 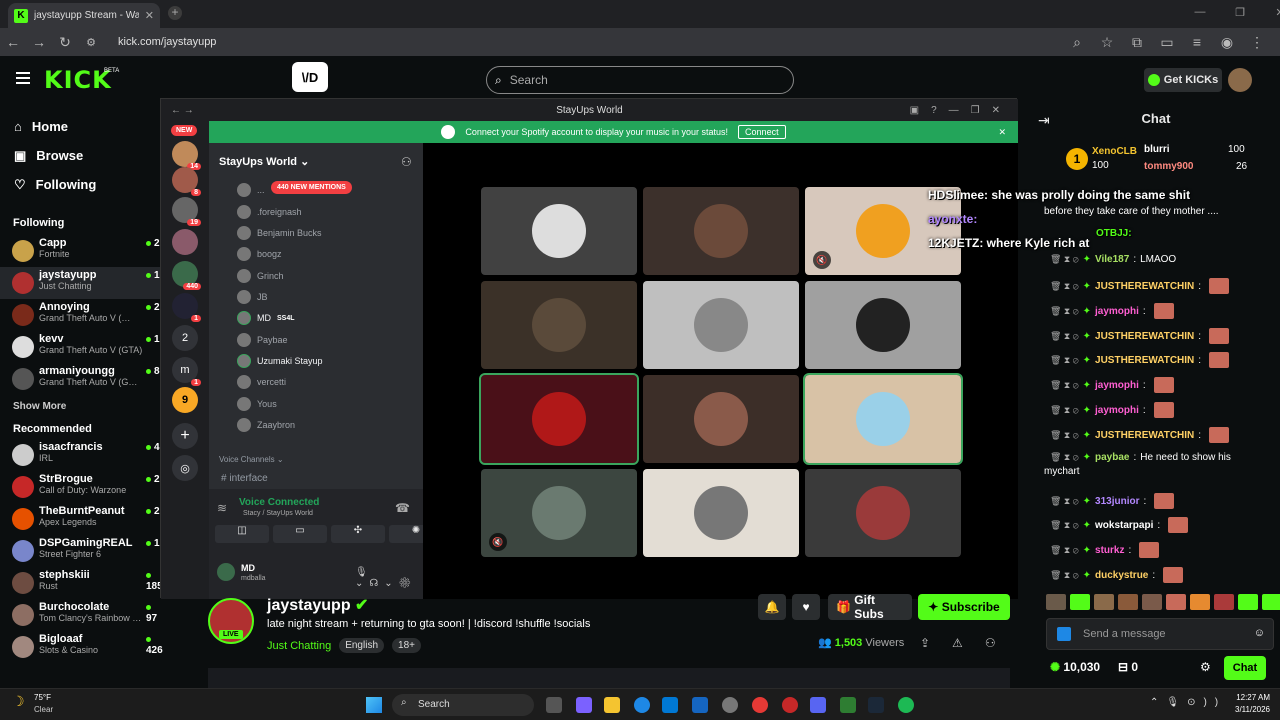 I want to click on task-view-icon, so click(x=554, y=705).